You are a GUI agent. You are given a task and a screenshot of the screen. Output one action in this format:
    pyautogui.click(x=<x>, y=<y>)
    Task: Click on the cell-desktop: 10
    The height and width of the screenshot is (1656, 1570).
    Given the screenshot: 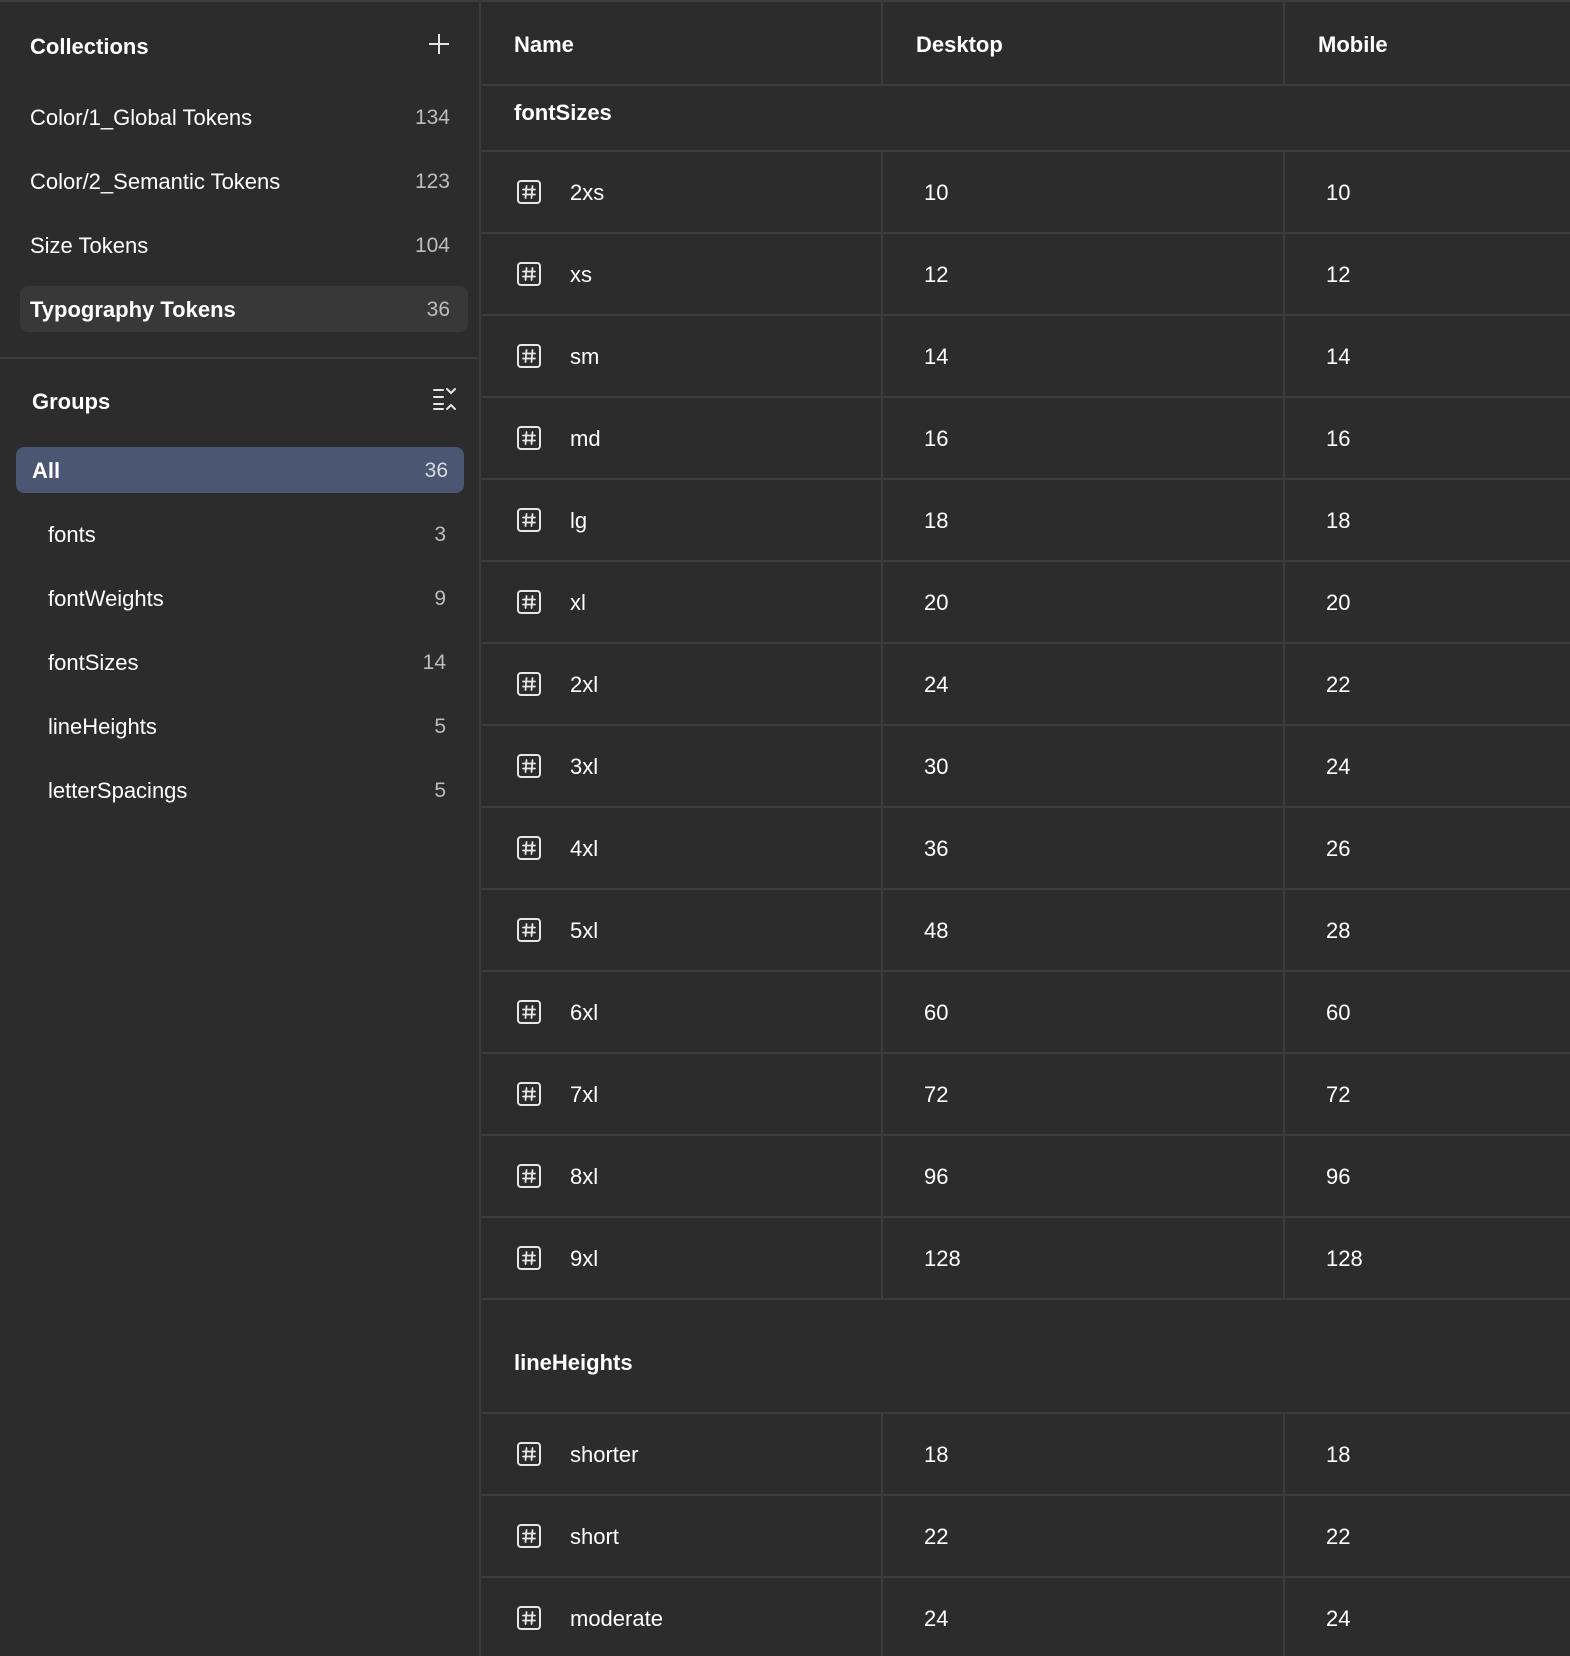 What is the action you would take?
    pyautogui.click(x=936, y=193)
    